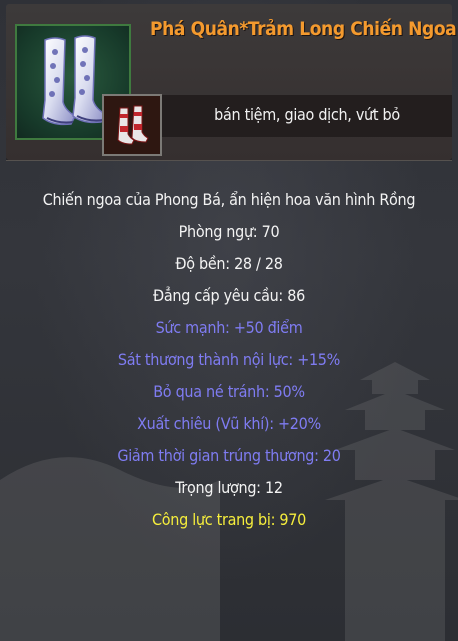 The height and width of the screenshot is (641, 458). I want to click on item-actions-text: bán tiệm, giao dịch, vứt bỏ, so click(307, 114).